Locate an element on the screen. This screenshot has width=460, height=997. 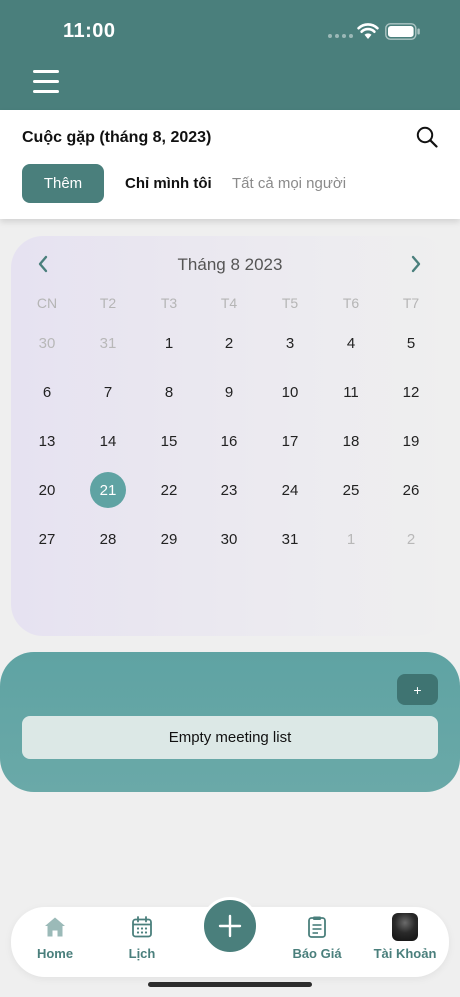
calendar-day: 19 is located at coordinates (411, 441).